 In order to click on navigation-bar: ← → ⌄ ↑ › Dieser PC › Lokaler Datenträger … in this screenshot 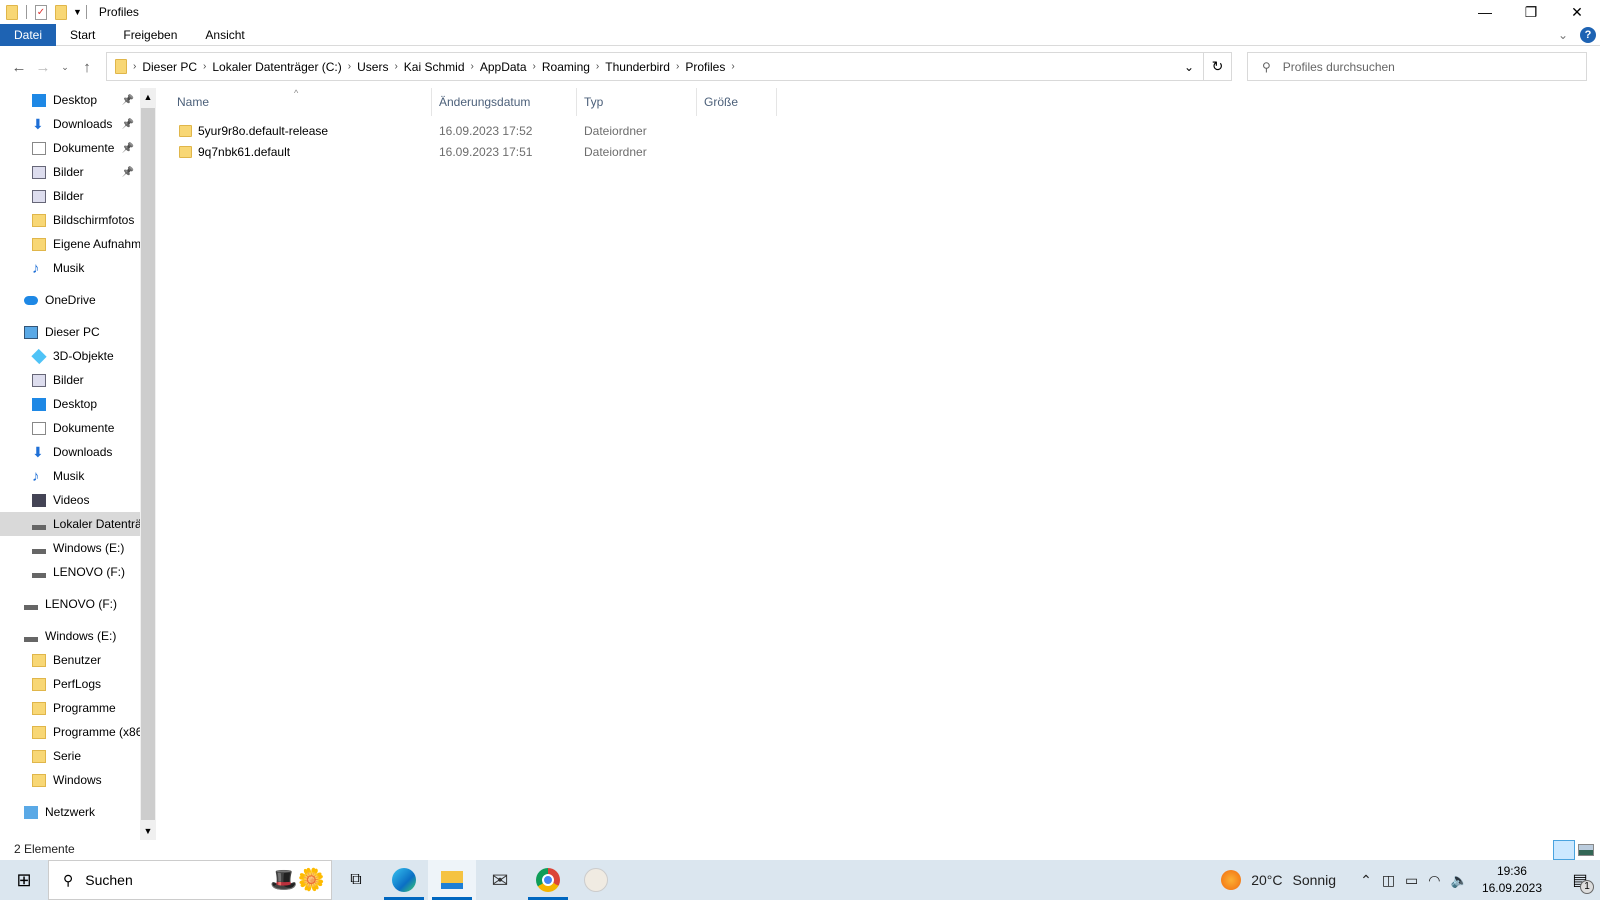, I will do `click(800, 67)`.